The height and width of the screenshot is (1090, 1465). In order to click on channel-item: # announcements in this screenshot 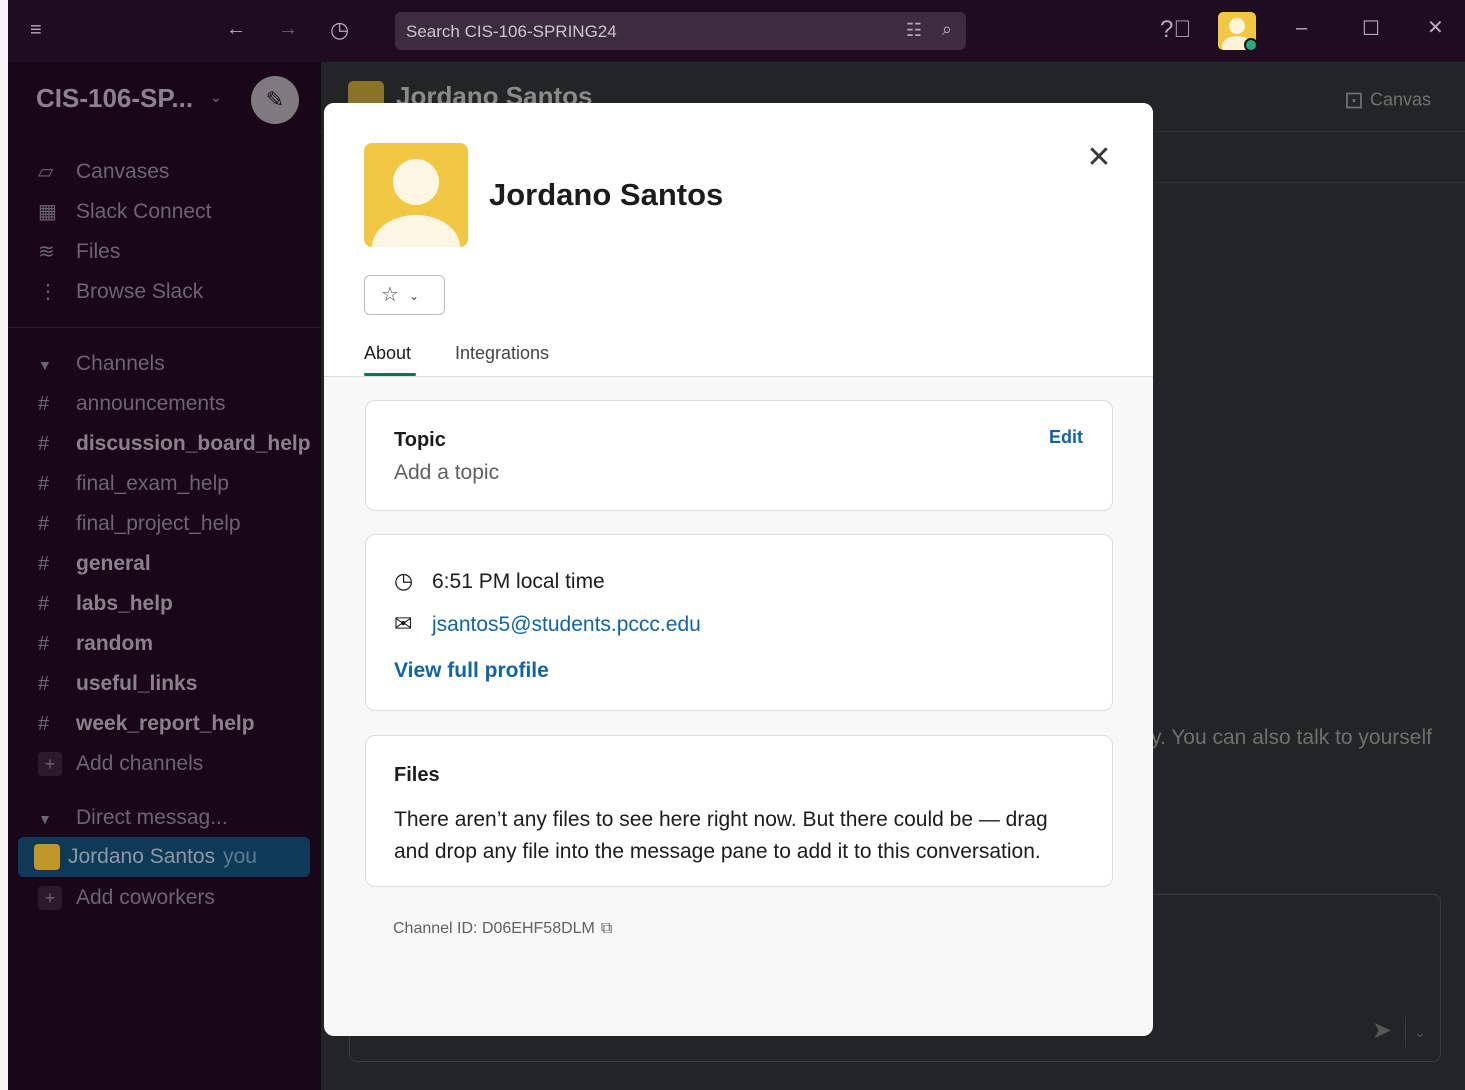, I will do `click(131, 404)`.